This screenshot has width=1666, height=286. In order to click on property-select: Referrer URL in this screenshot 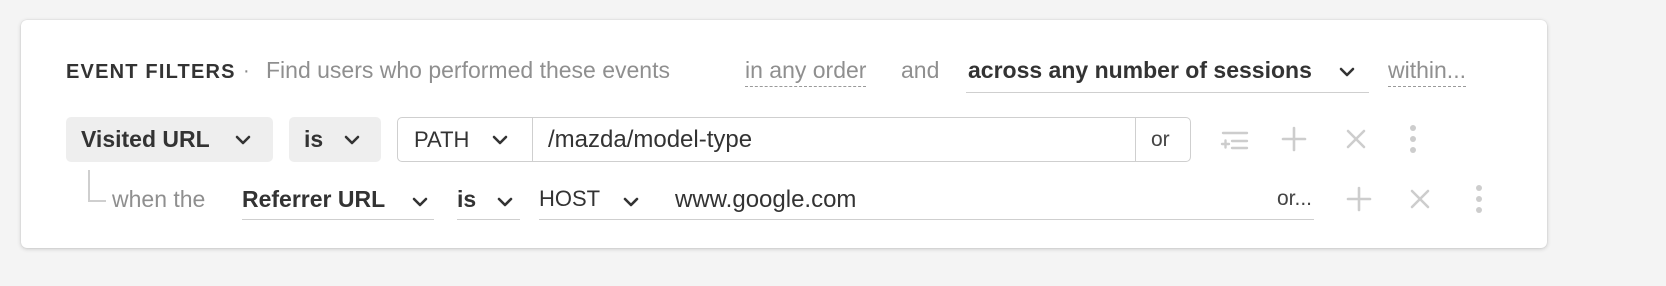, I will do `click(338, 200)`.